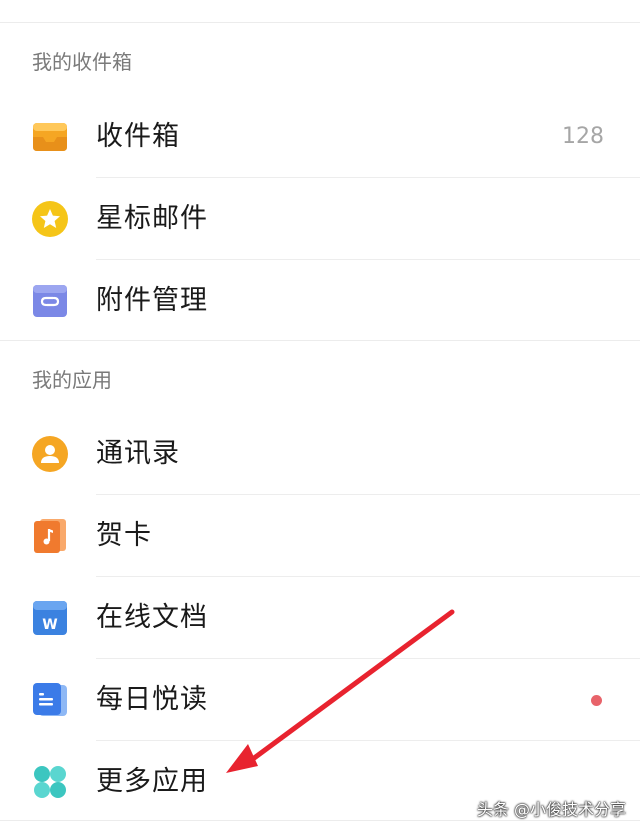 The height and width of the screenshot is (828, 640). I want to click on app-item-online-docs: W 在线文档, so click(320, 618).